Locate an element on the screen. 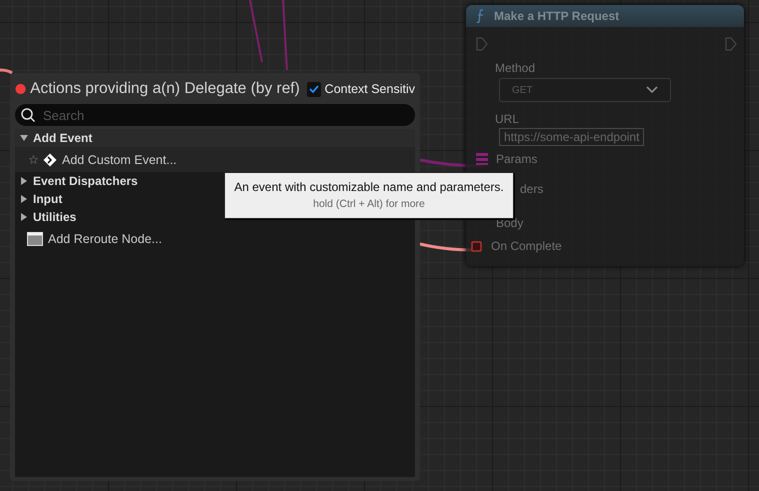 The image size is (759, 491). pin-label: ders is located at coordinates (532, 189).